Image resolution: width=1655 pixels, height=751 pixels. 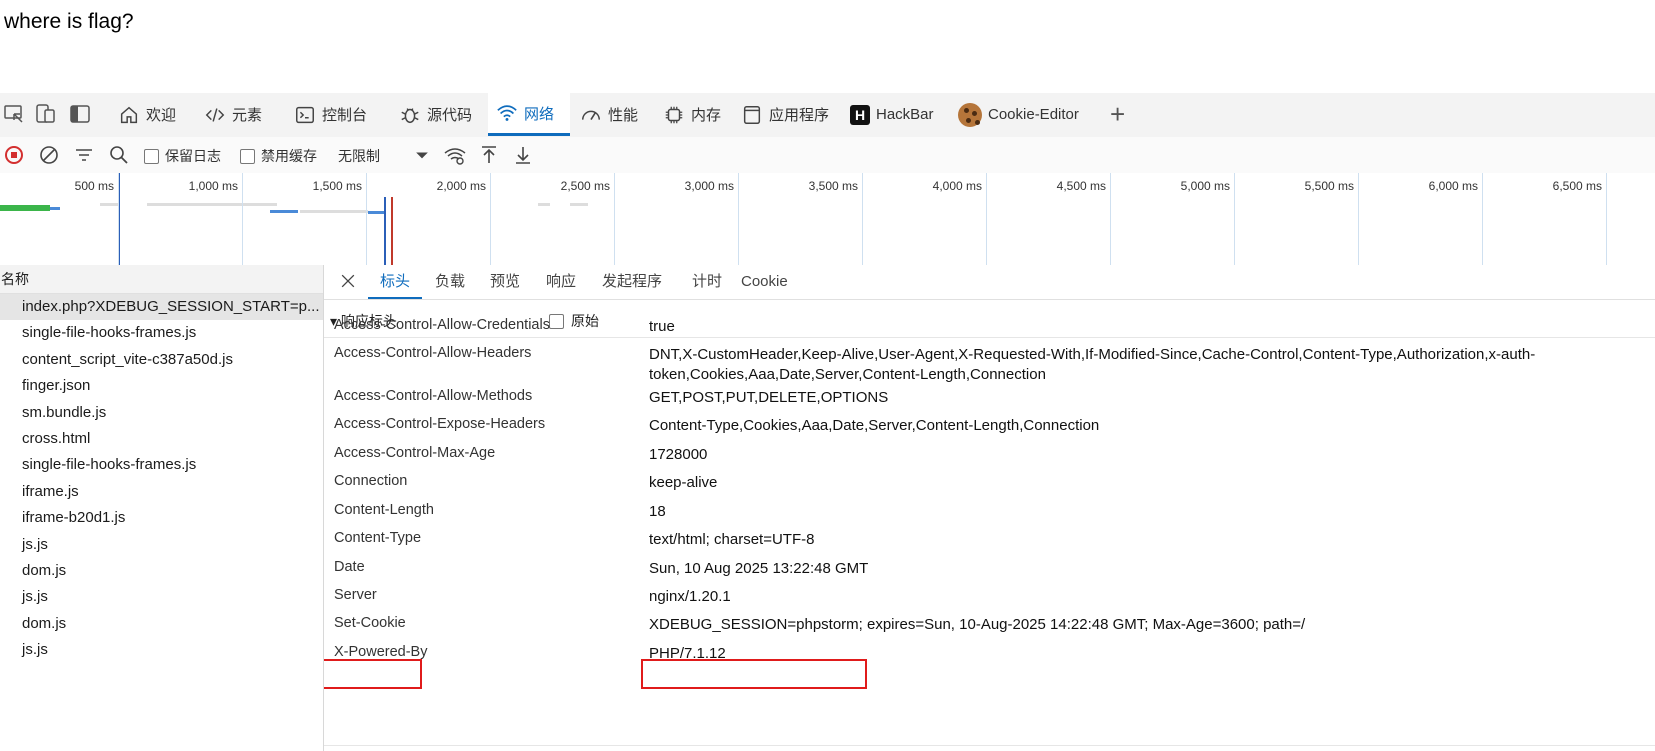 I want to click on request-row: content_script_vite-c387a50d.js, so click(x=161, y=360).